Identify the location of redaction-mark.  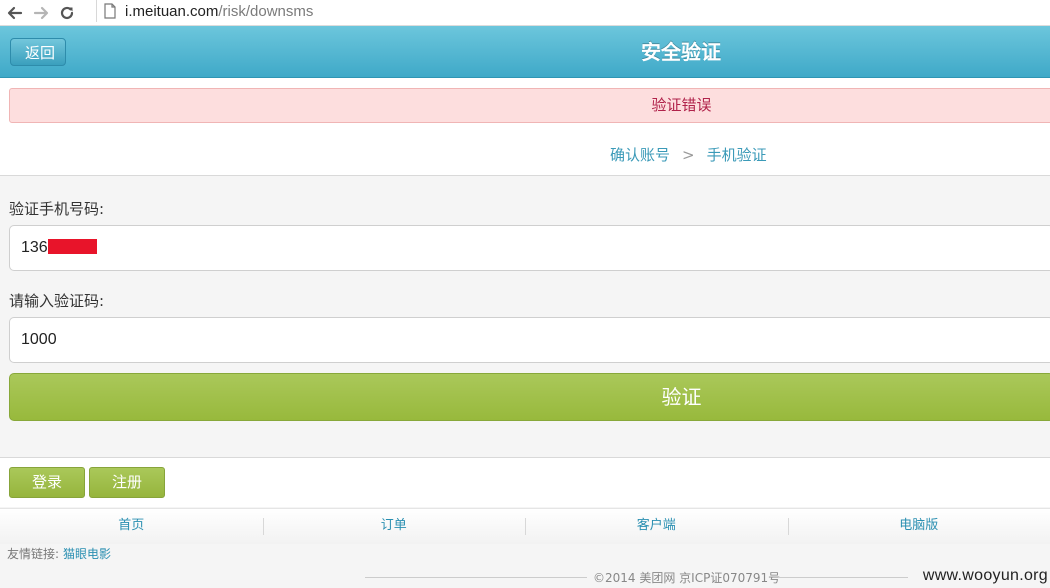
(72, 246).